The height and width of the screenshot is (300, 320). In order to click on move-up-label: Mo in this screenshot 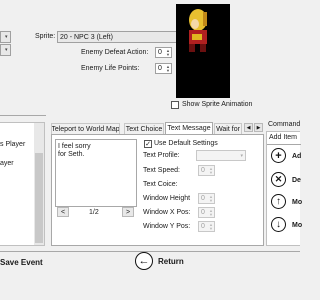, I will do `click(297, 202)`.